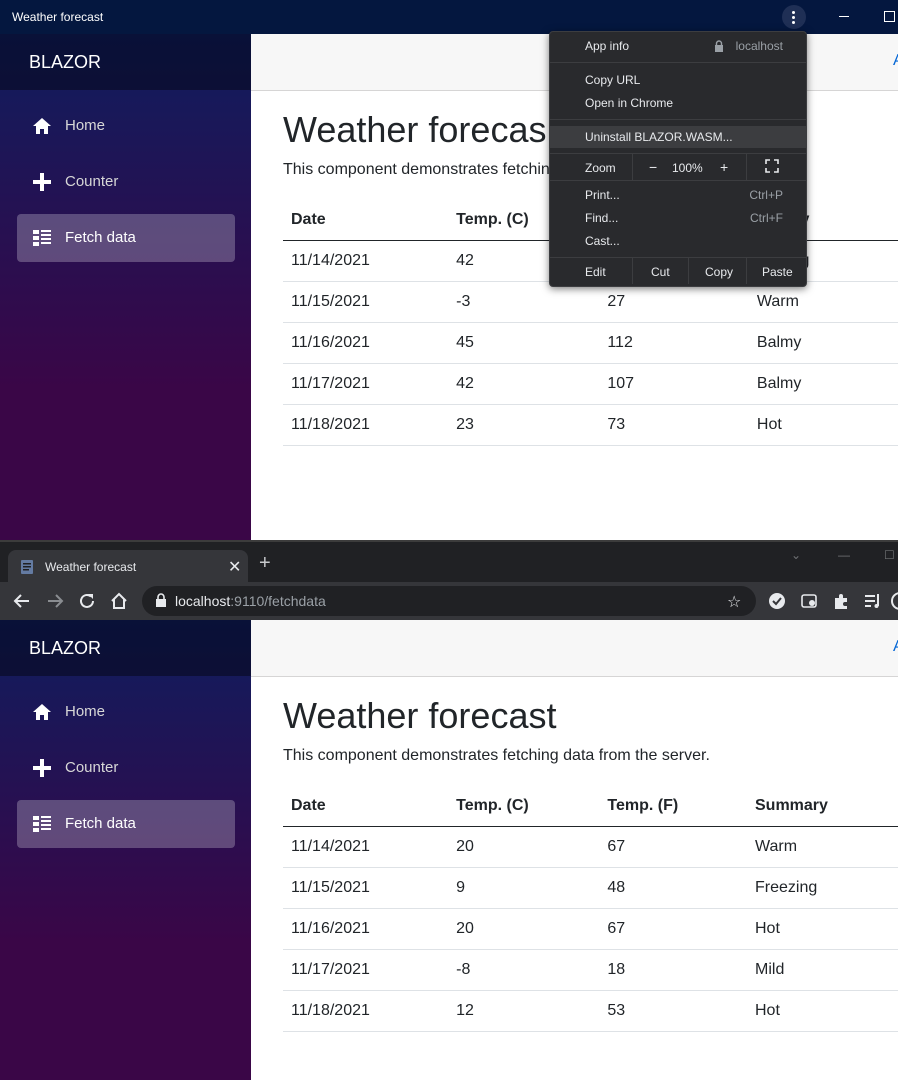 This screenshot has width=898, height=1080. Describe the element at coordinates (894, 601) in the screenshot. I see `profile-icon` at that location.